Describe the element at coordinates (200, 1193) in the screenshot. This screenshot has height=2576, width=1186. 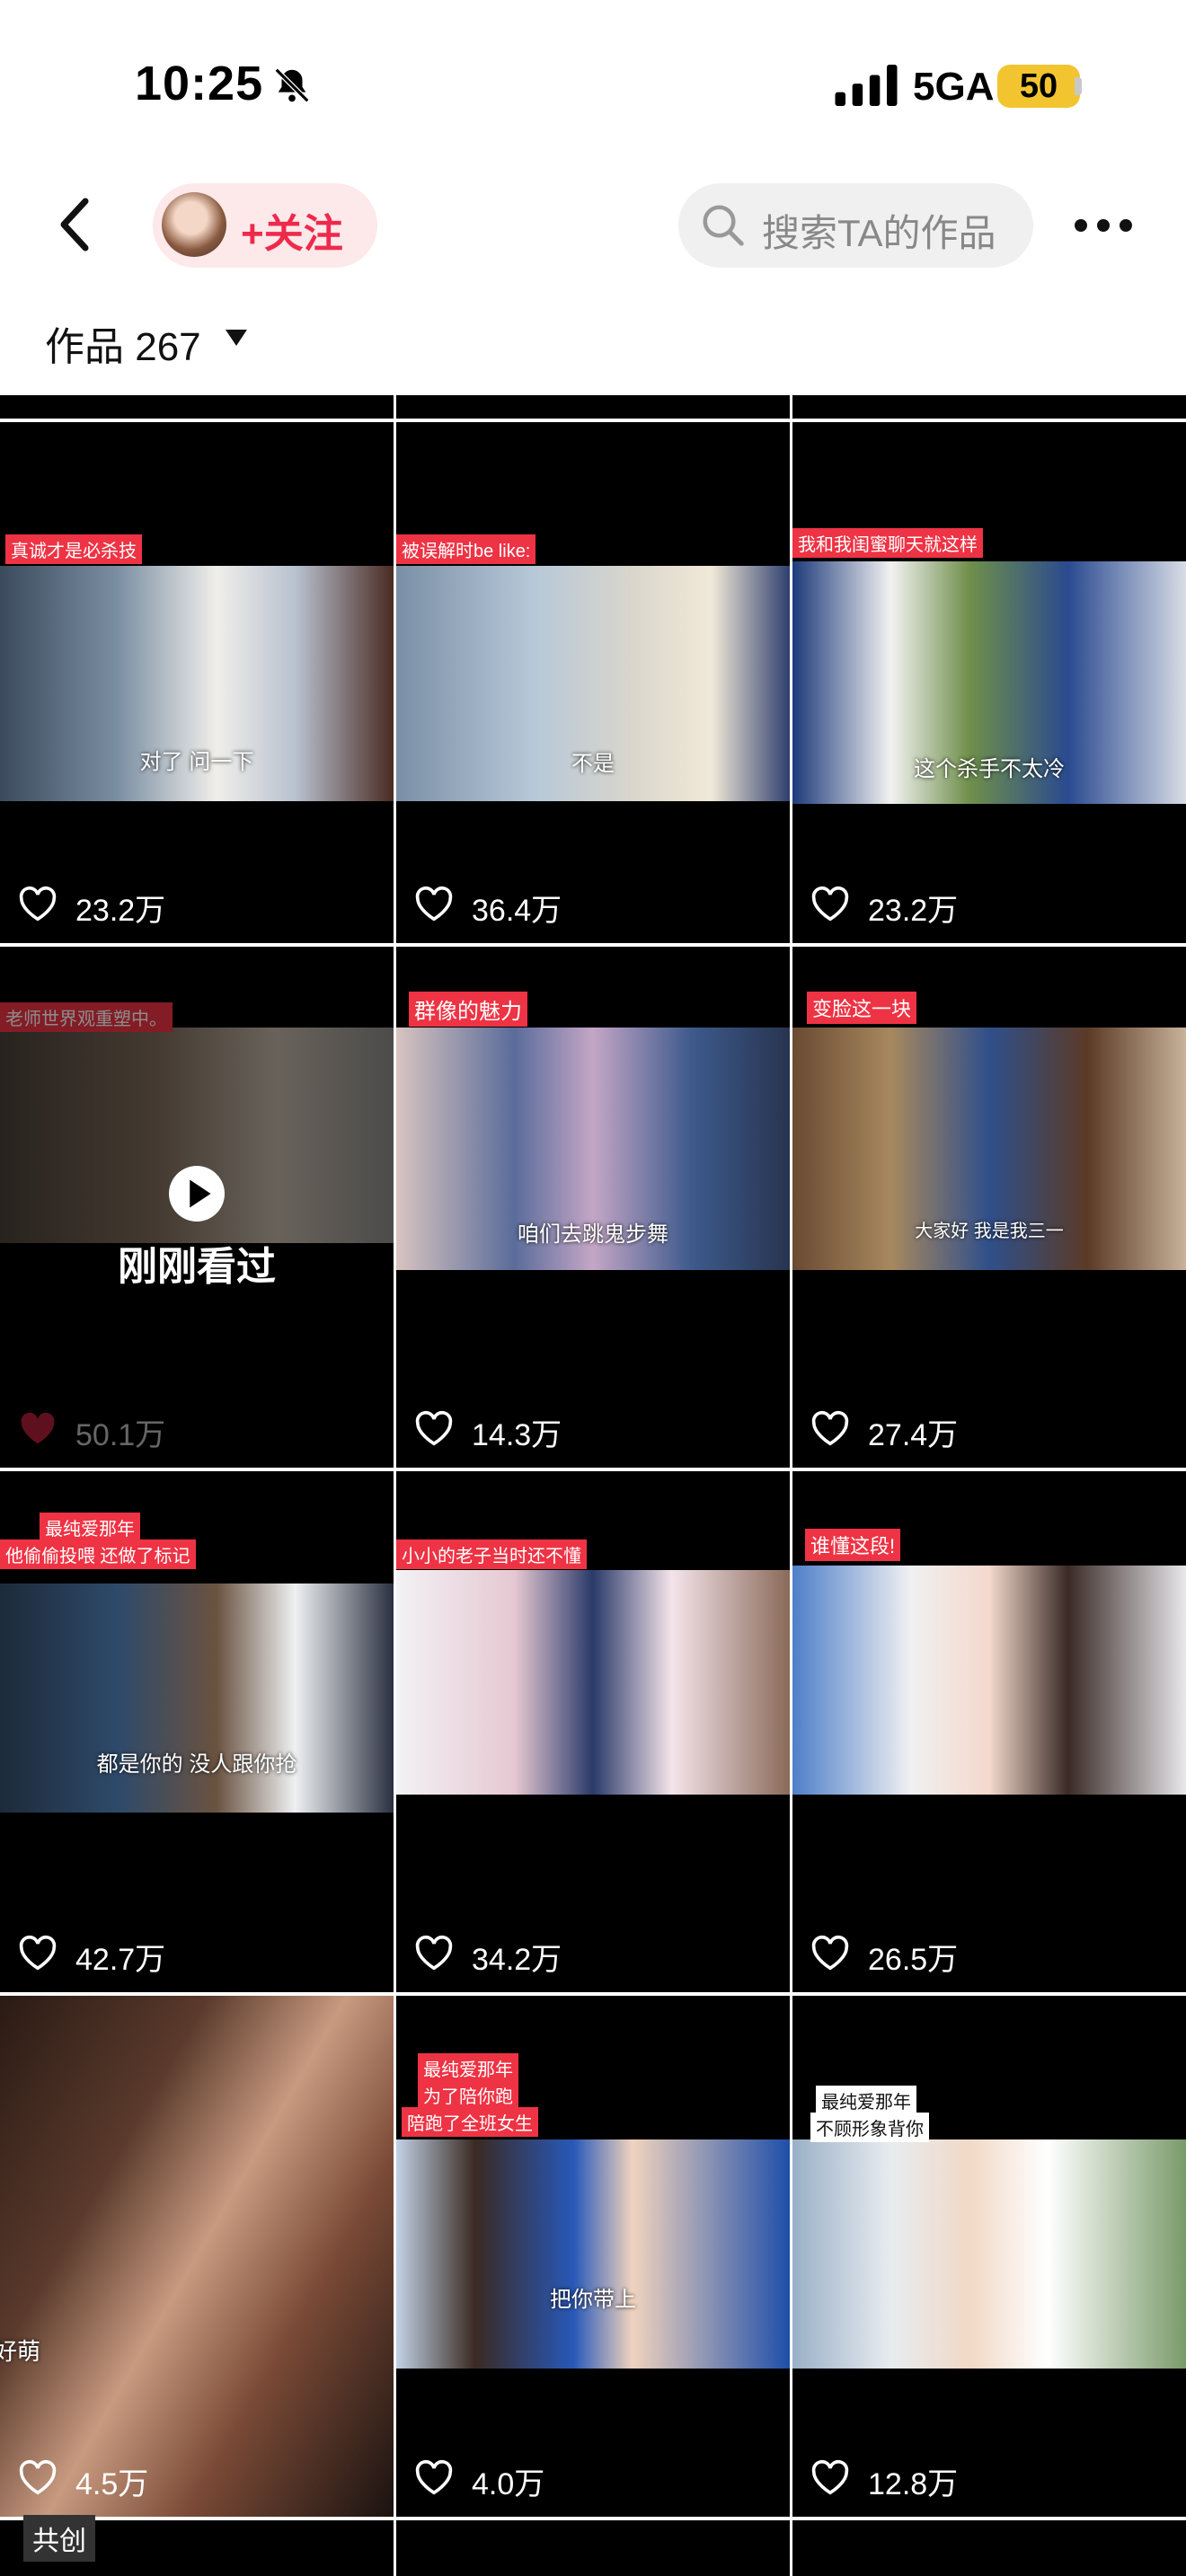
I see `play-triangle-icon` at that location.